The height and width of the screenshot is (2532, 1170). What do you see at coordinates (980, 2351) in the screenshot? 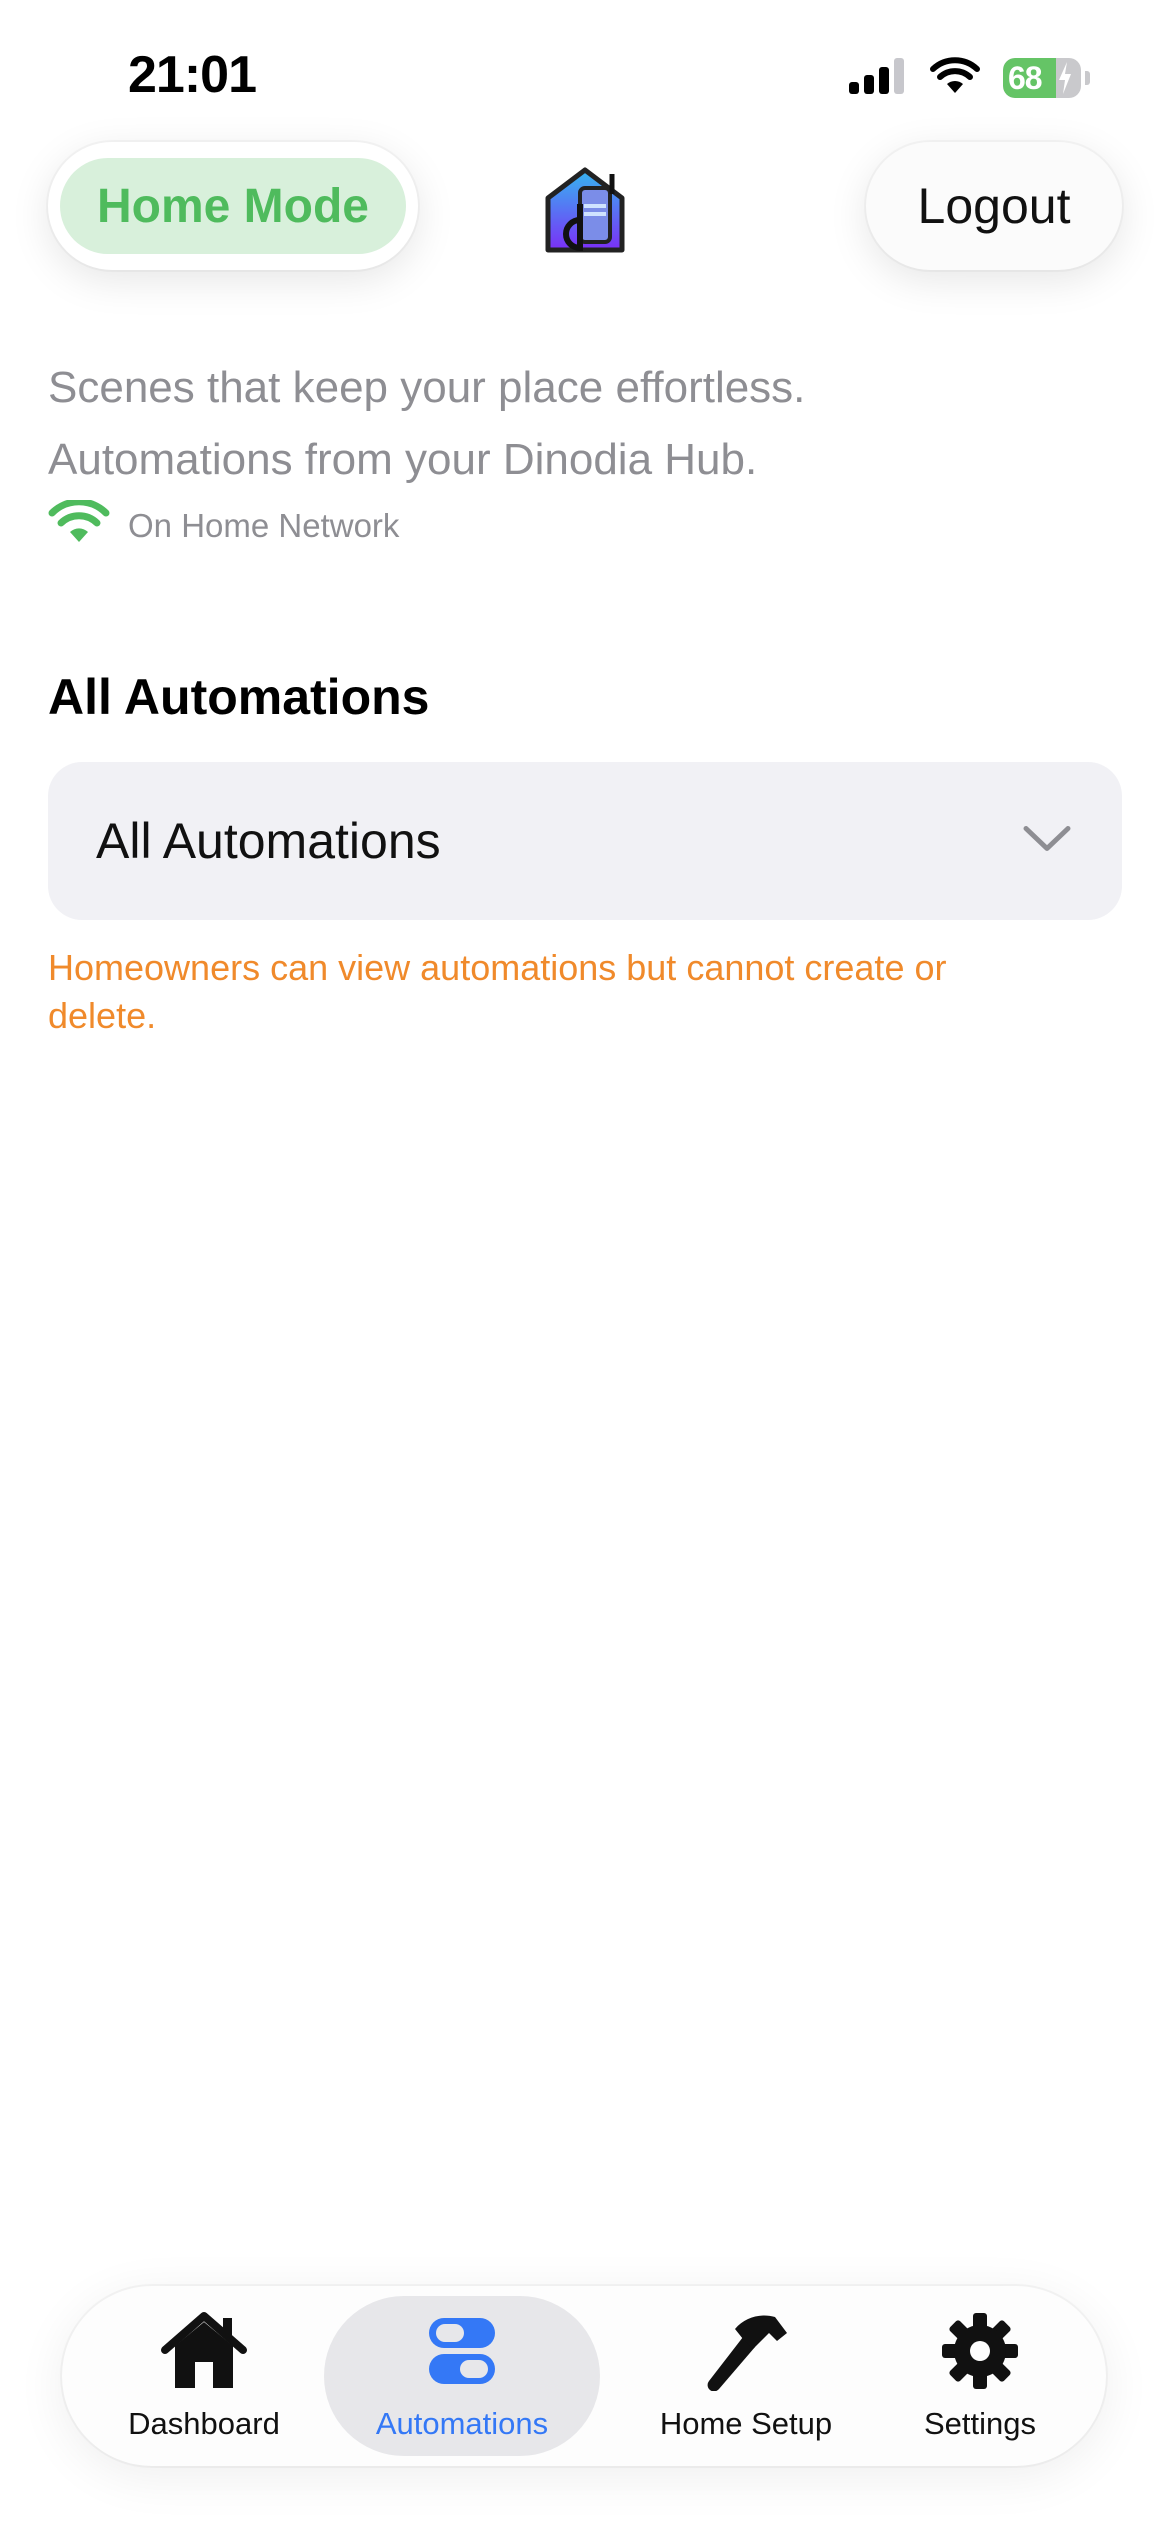
I see `gear-icon` at bounding box center [980, 2351].